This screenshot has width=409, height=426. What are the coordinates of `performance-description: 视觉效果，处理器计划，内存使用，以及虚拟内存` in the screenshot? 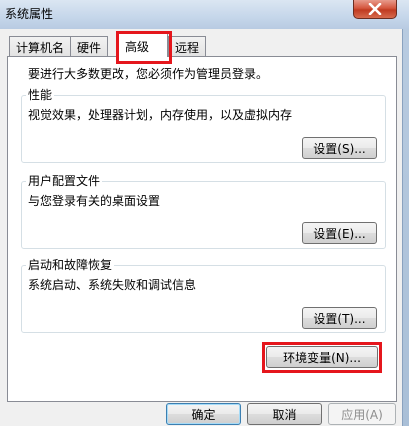 It's located at (160, 115).